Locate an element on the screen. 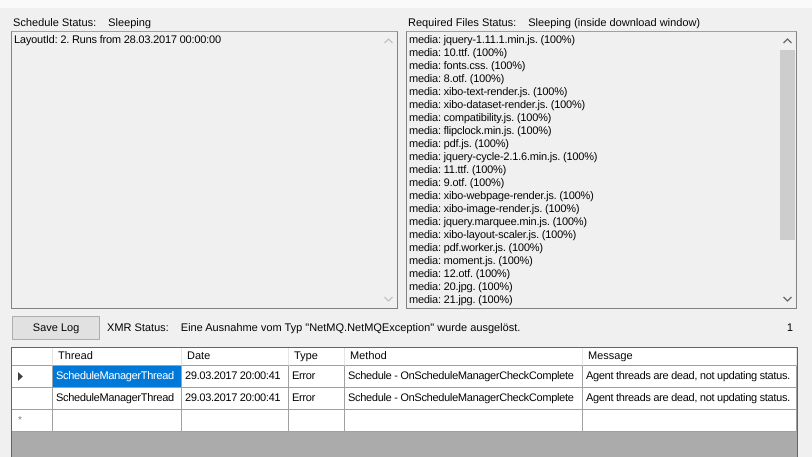 The width and height of the screenshot is (812, 457). column-header: Message is located at coordinates (690, 357).